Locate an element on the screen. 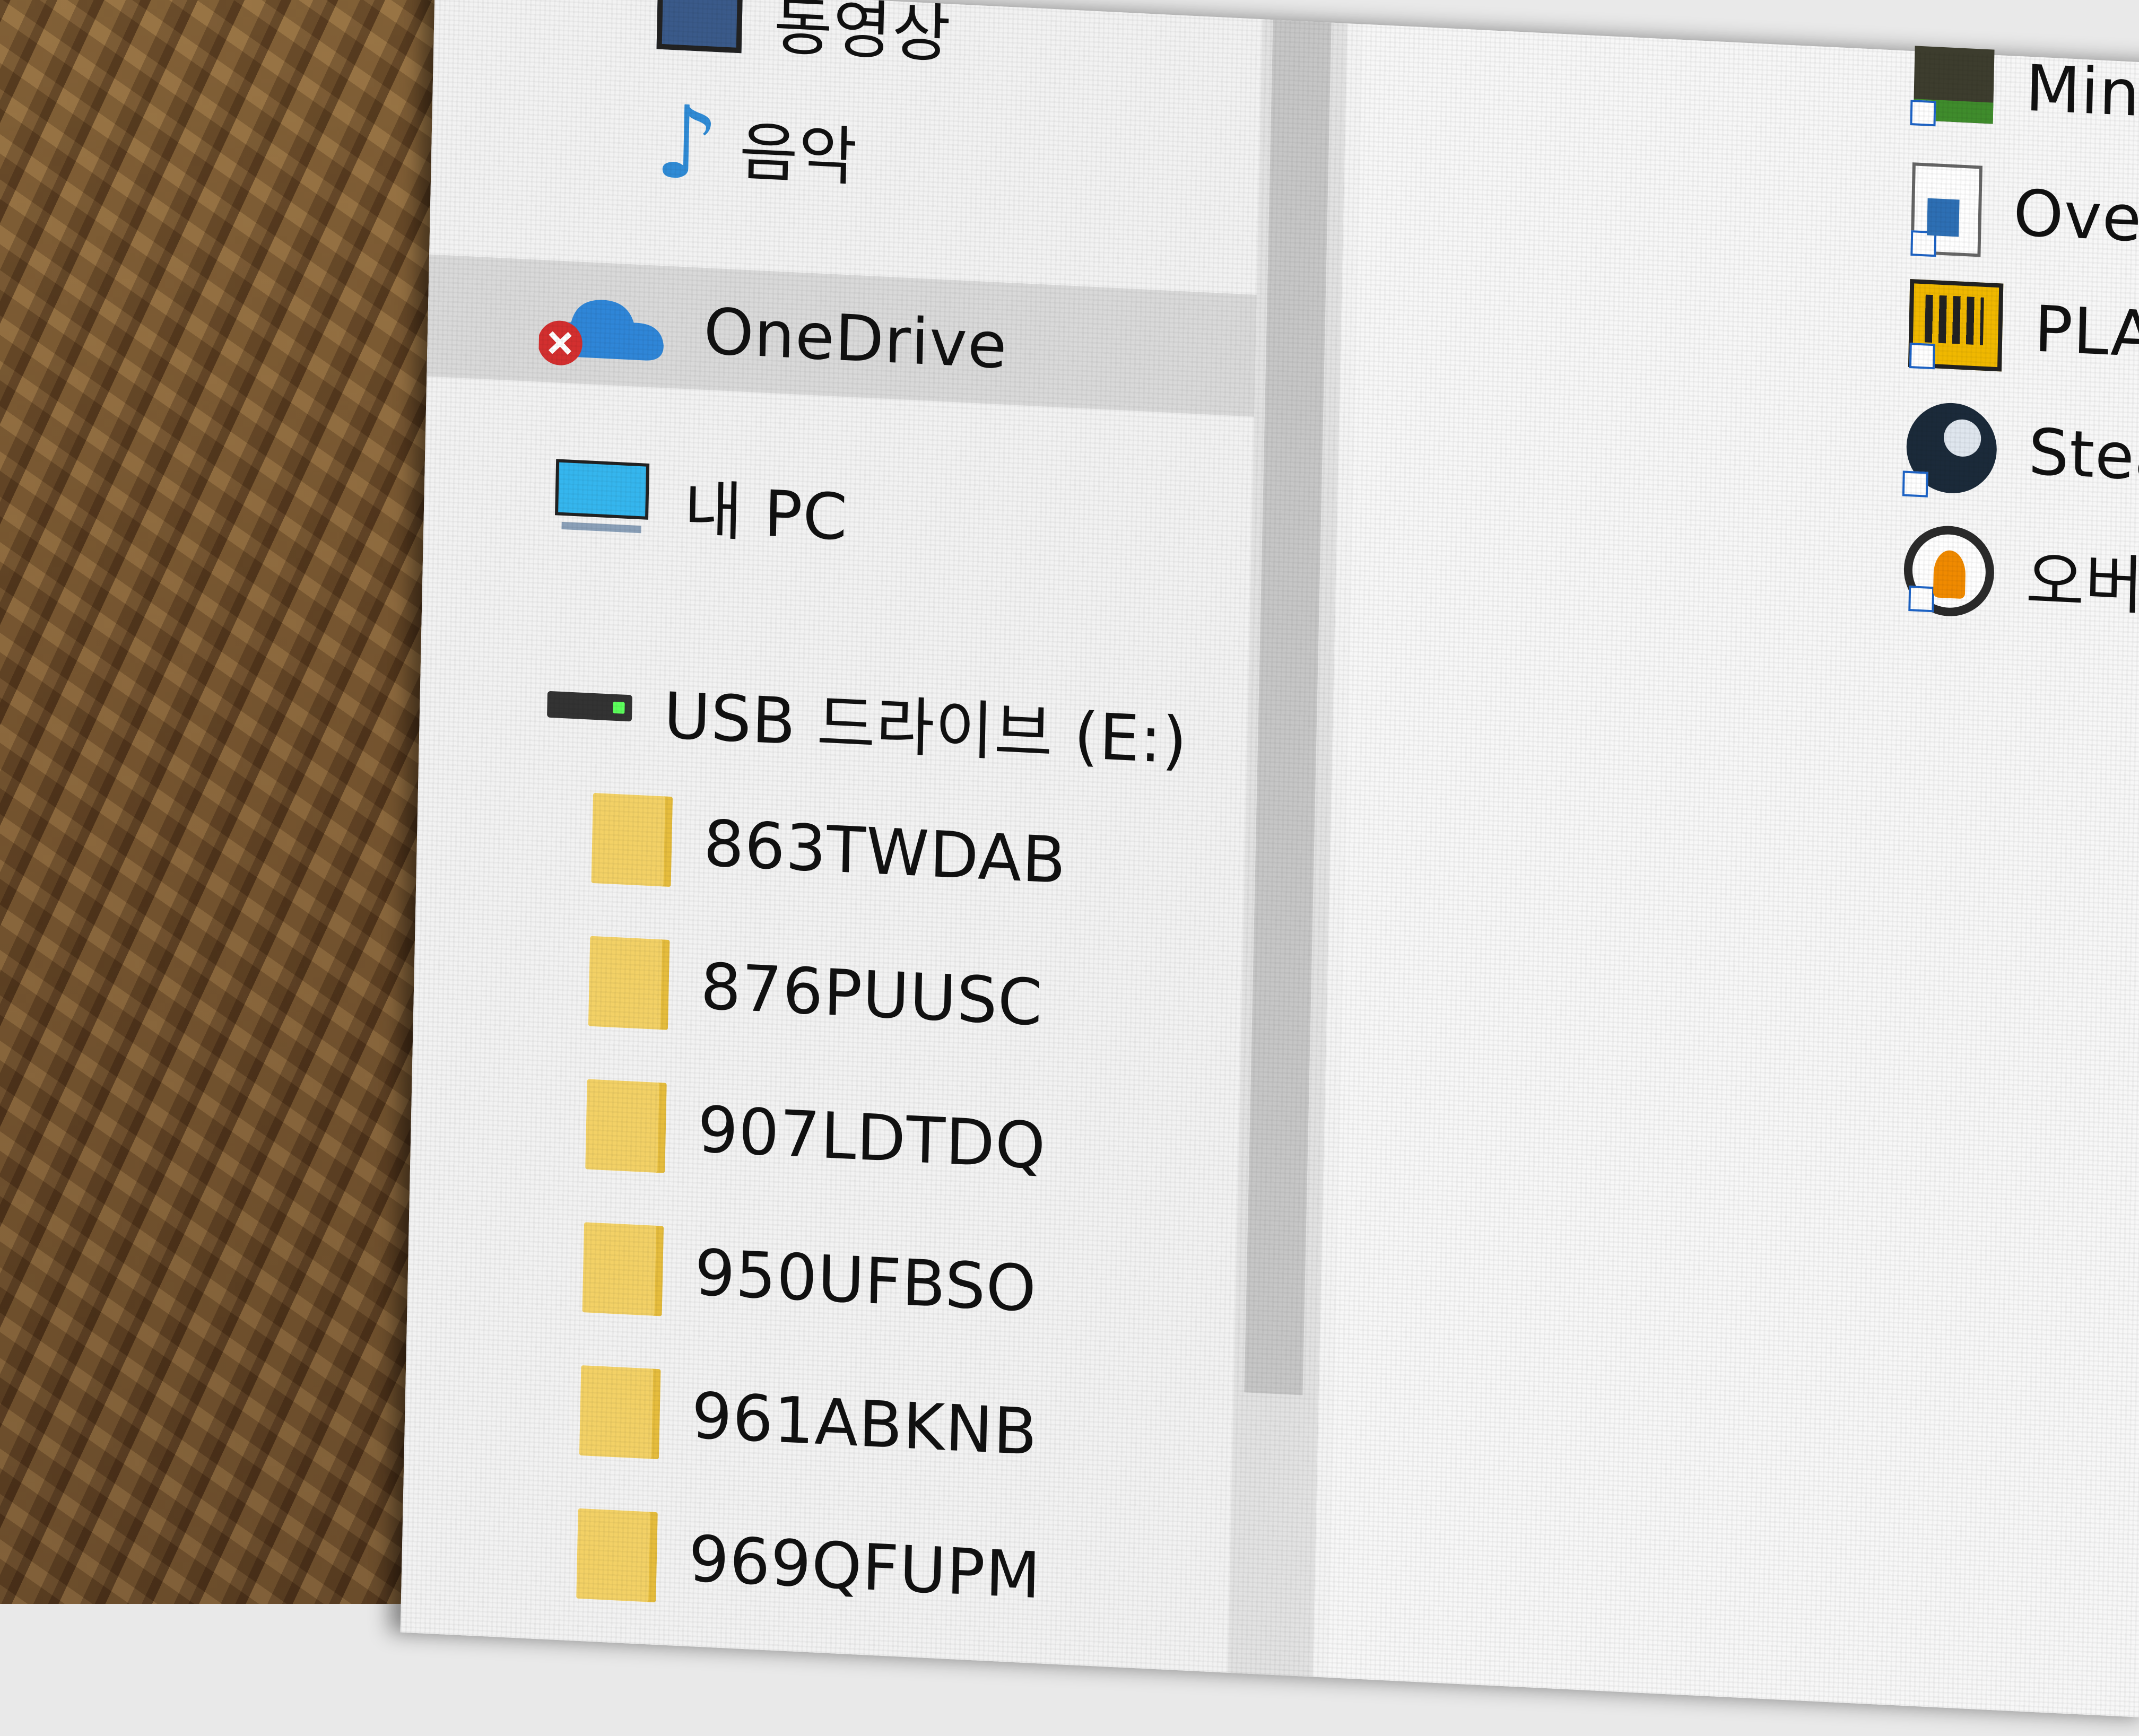  folder-label: 863TWDAB is located at coordinates (884, 852).